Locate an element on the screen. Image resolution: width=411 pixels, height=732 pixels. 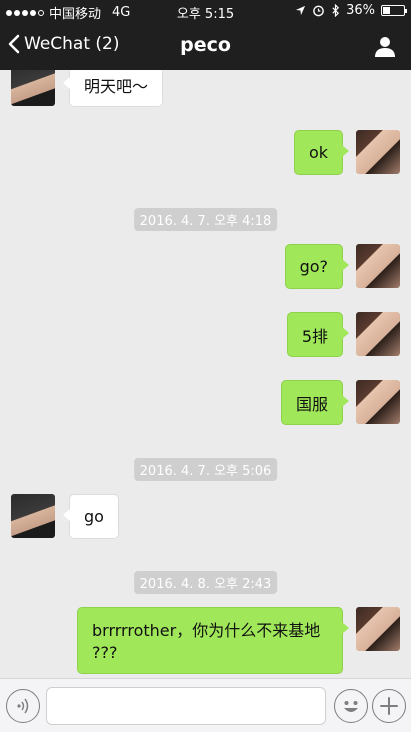
emoji-button is located at coordinates (351, 706).